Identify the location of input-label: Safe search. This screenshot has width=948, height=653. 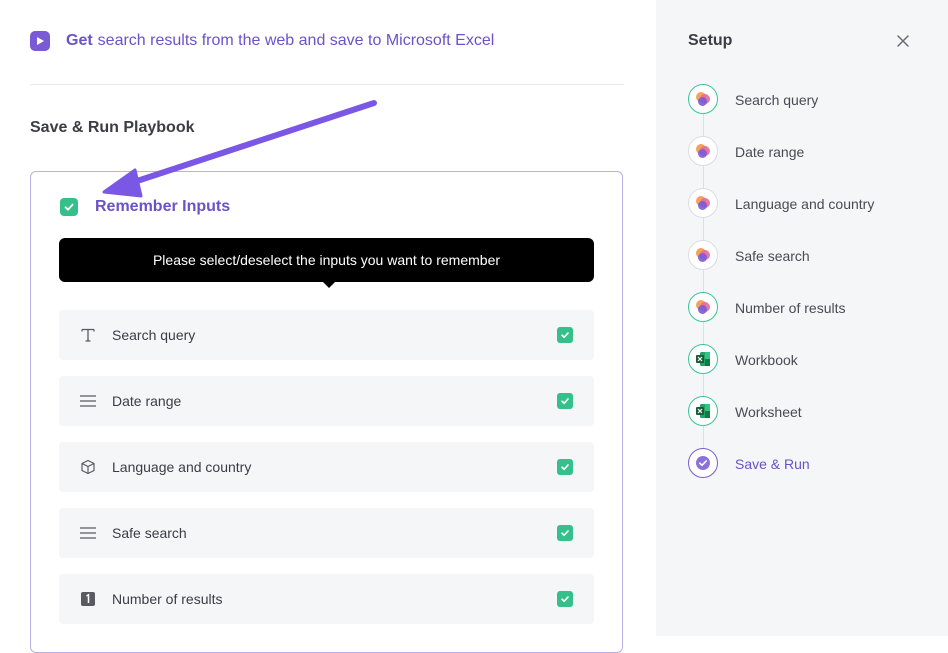
(149, 533).